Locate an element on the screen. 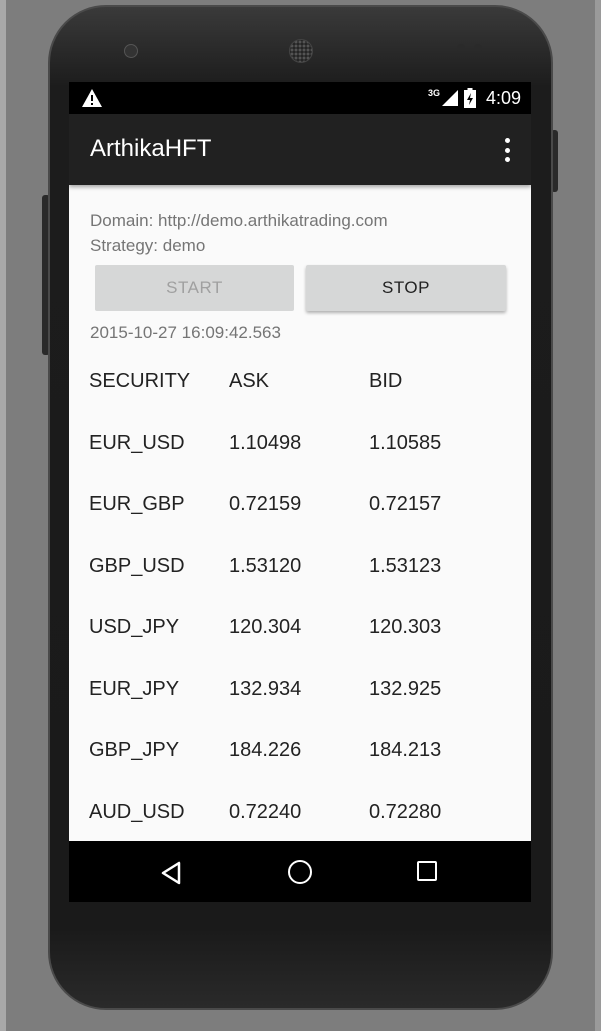 Image resolution: width=601 pixels, height=1031 pixels. table-row: USD_JPY 120.304 120.303 is located at coordinates (289, 628).